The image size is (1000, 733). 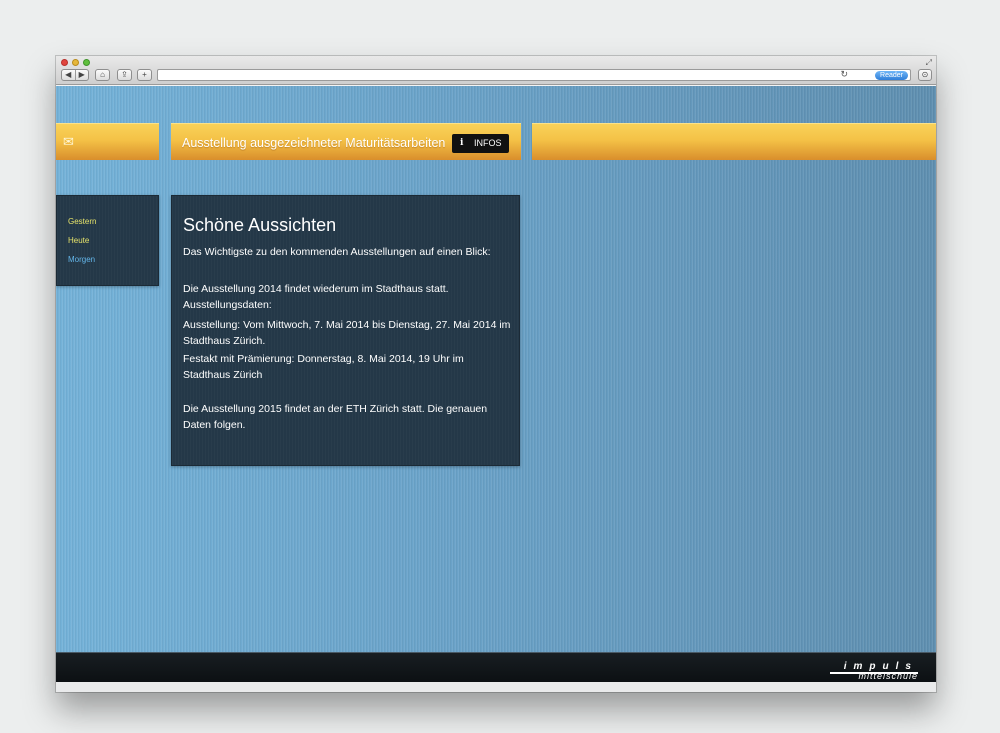 I want to click on forward-button: ▶, so click(x=82, y=75).